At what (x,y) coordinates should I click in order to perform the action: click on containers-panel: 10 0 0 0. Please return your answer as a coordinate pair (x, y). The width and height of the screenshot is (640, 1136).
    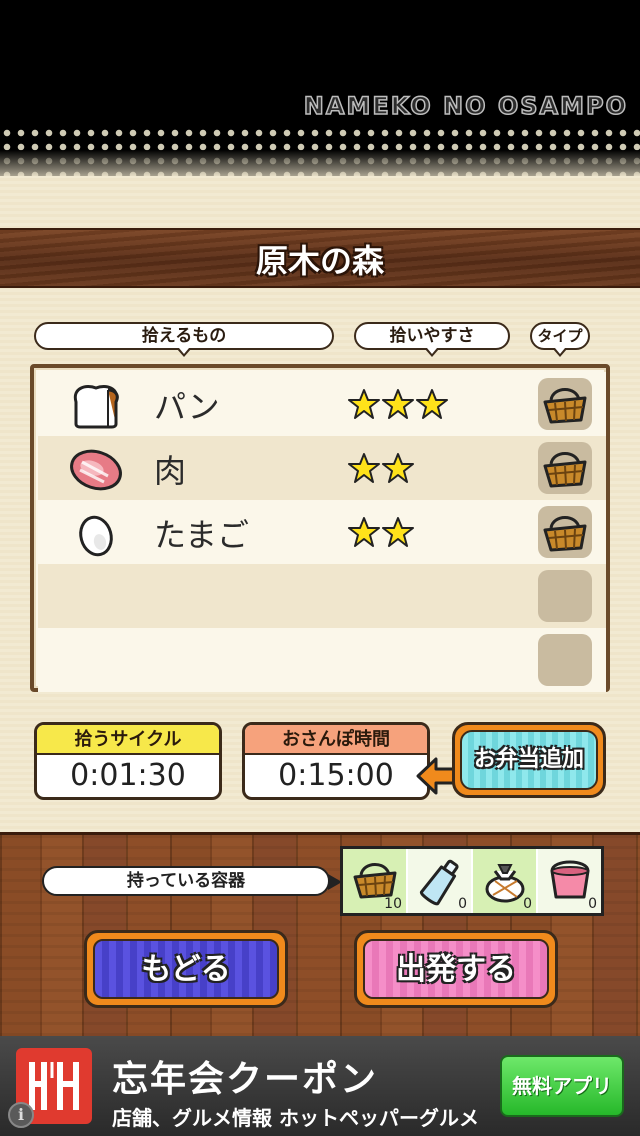
    Looking at the image, I should click on (472, 881).